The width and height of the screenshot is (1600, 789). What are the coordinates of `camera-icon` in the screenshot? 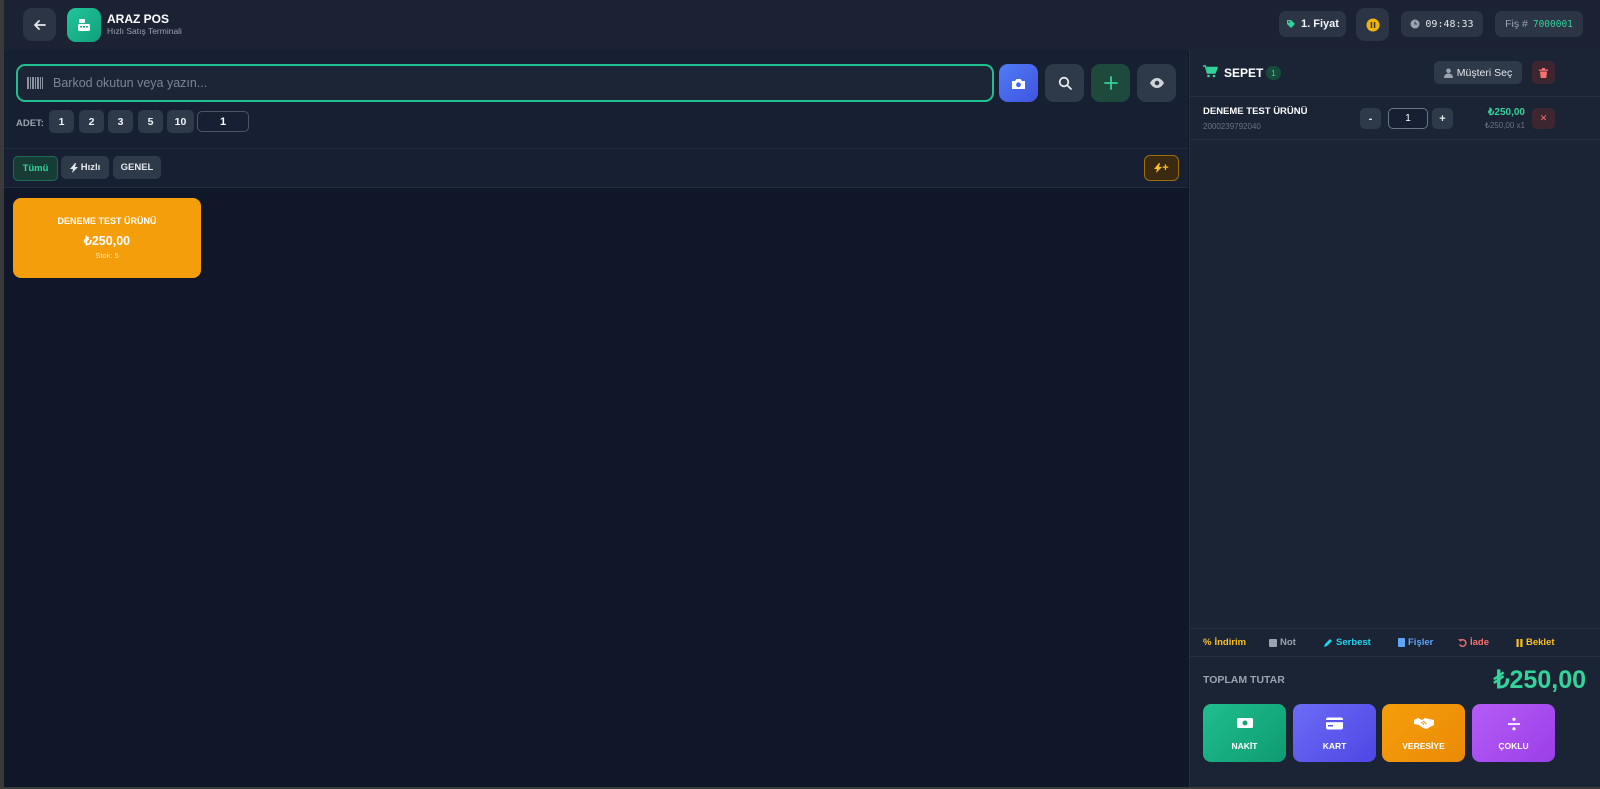 It's located at (1018, 83).